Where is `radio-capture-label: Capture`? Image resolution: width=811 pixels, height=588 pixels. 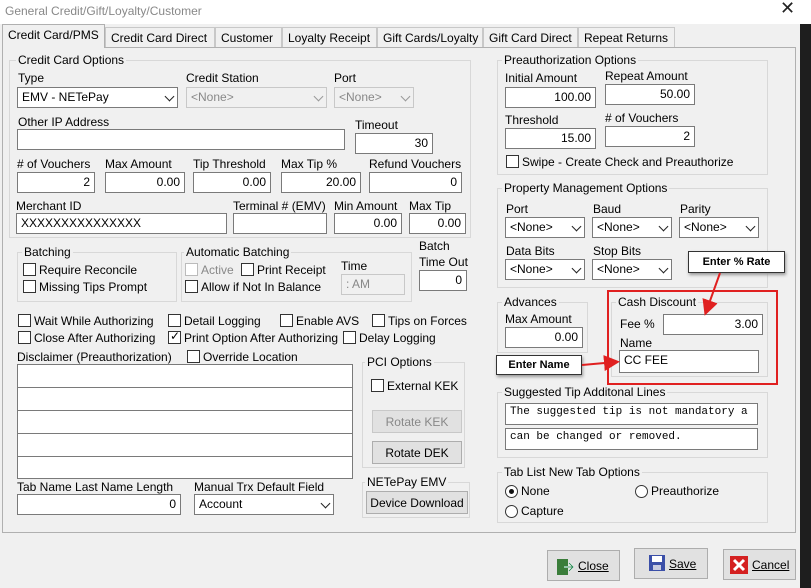 radio-capture-label: Capture is located at coordinates (542, 511).